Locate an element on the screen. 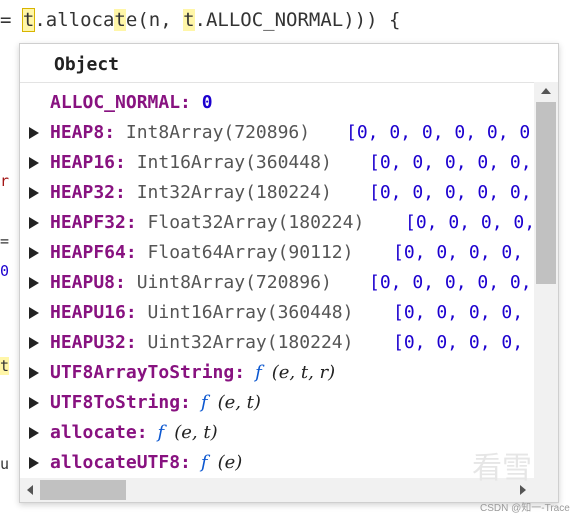  property-key: allocateUTF8 is located at coordinates (115, 462).